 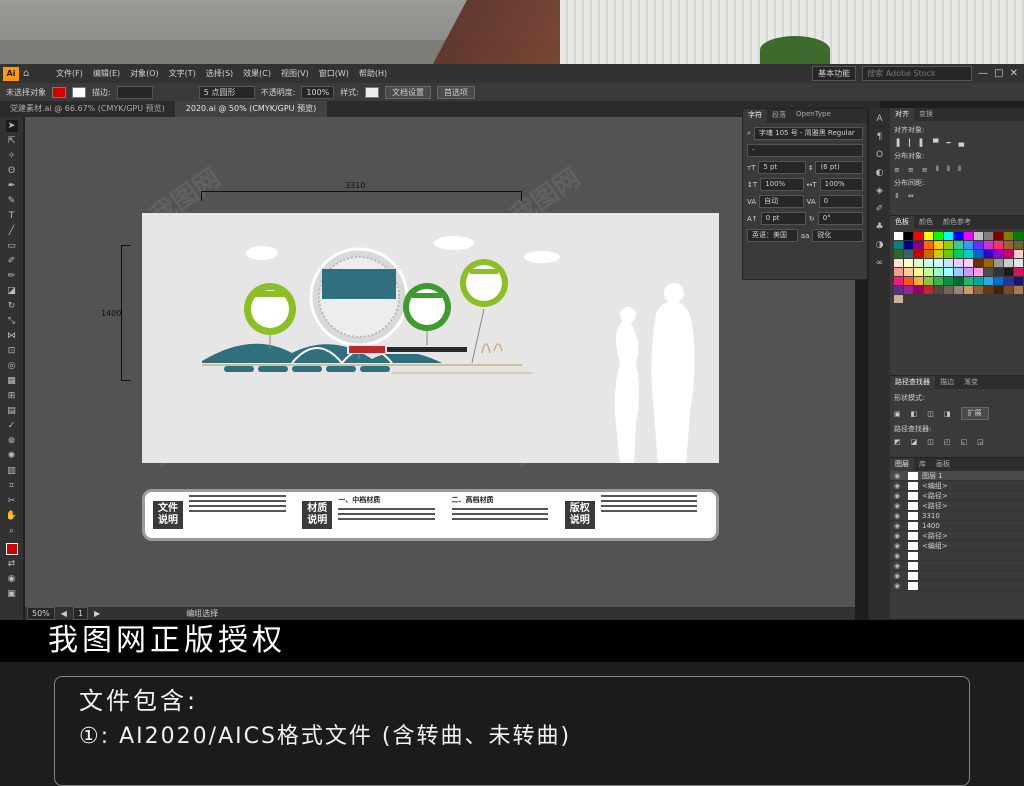 I want to click on opacity-input: 100%, so click(x=318, y=92).